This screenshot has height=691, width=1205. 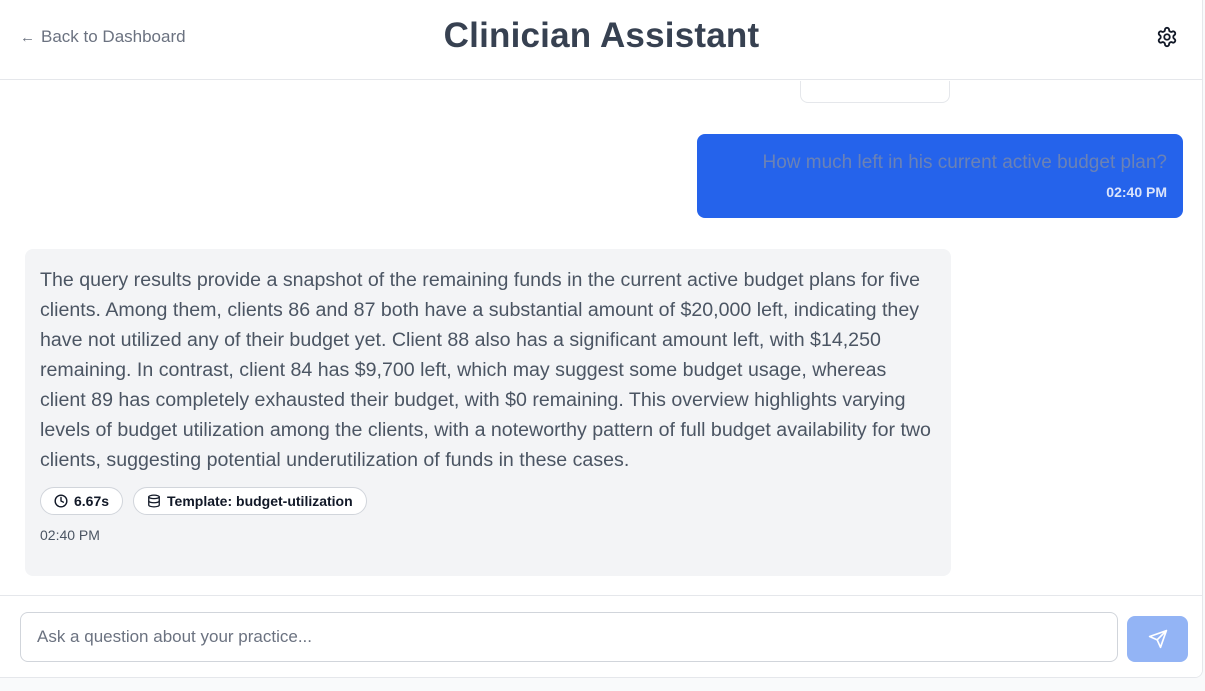 I want to click on question-input, so click(x=569, y=637).